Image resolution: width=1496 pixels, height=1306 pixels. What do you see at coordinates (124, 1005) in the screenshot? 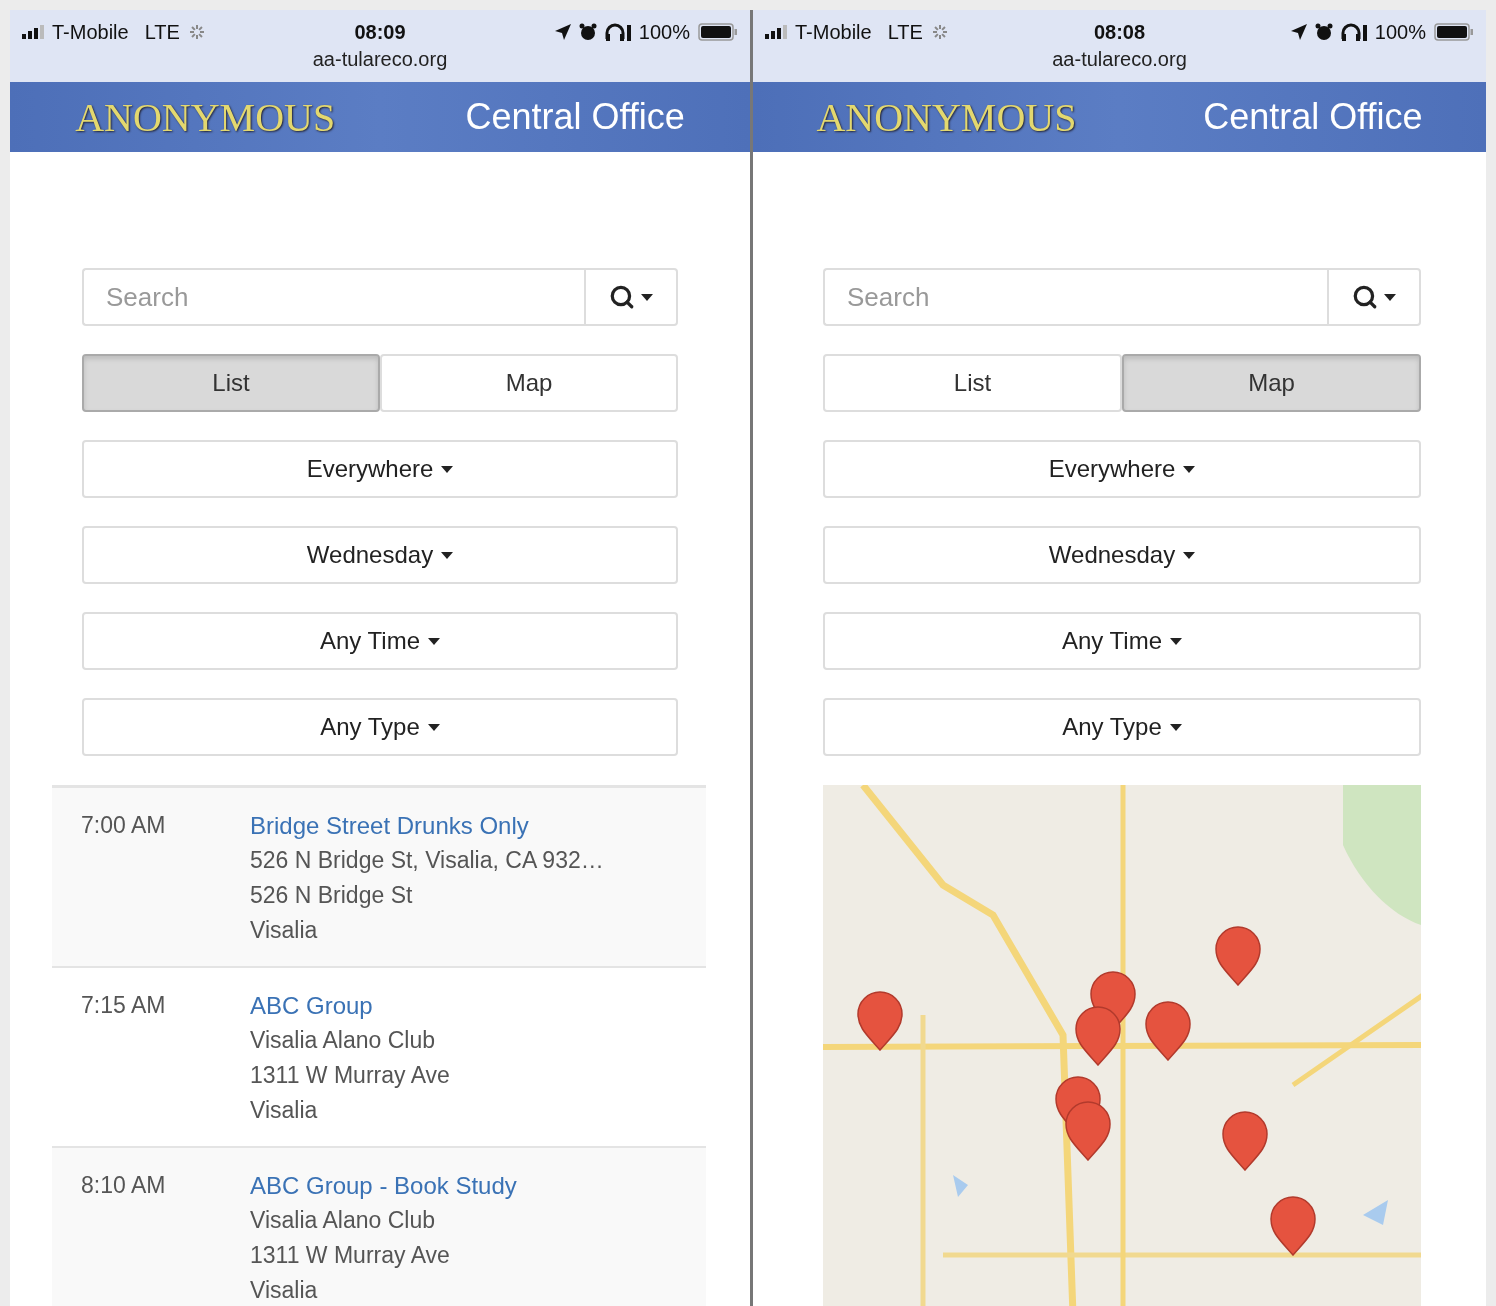
I see `meeting-time: 7:15 AM` at bounding box center [124, 1005].